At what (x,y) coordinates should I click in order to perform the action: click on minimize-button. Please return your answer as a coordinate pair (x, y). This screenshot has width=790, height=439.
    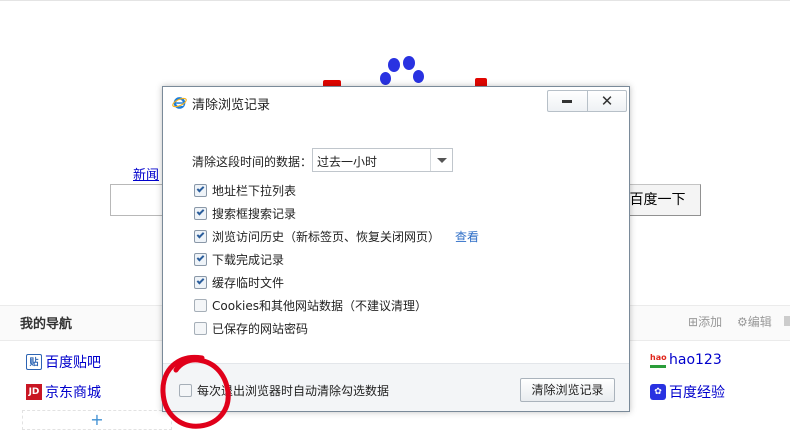
    Looking at the image, I should click on (567, 101).